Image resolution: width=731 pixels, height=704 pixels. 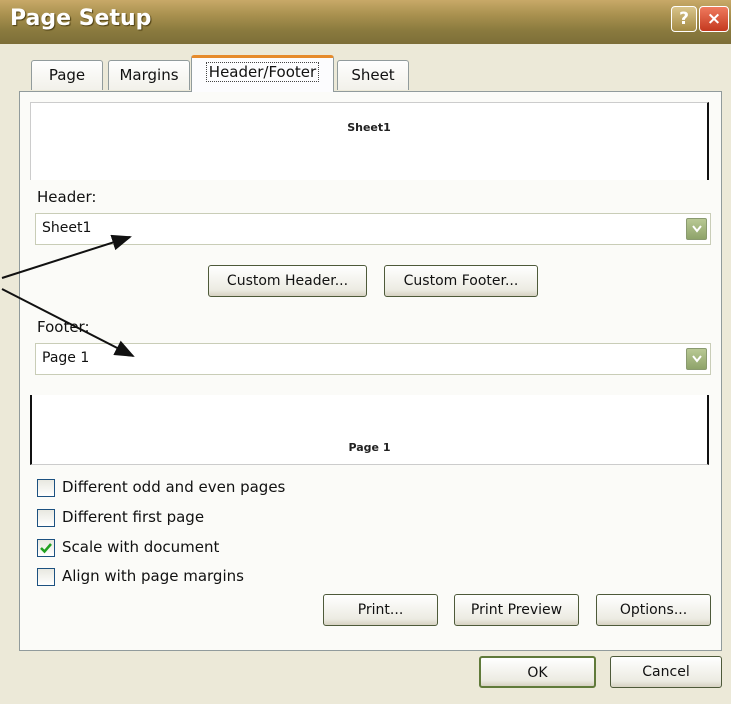 What do you see at coordinates (68, 322) in the screenshot?
I see `annotation-arrow-footer` at bounding box center [68, 322].